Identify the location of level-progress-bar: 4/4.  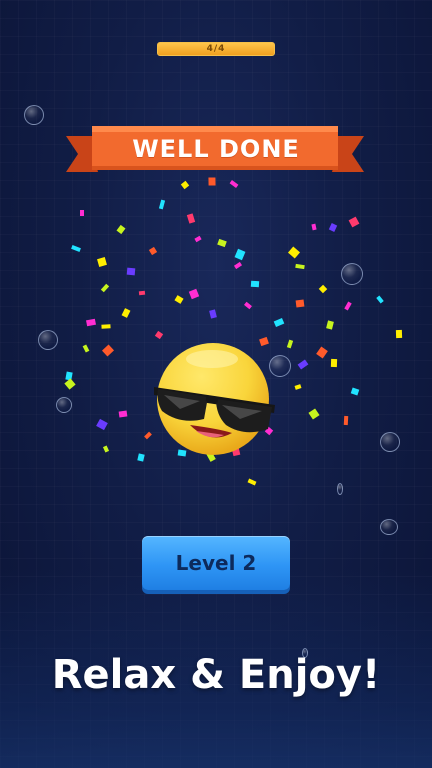
(216, 49).